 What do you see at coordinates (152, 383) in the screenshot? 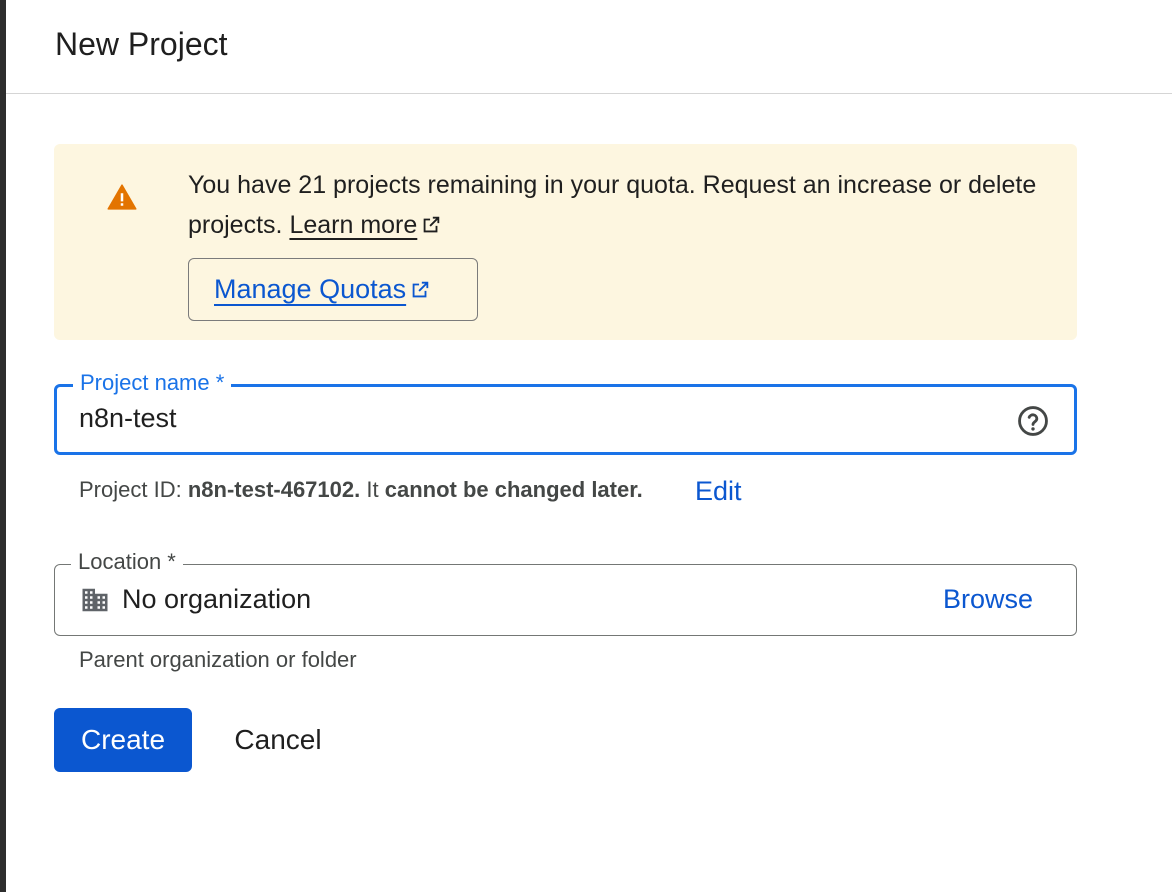
I see `project-name-label: Project name *` at bounding box center [152, 383].